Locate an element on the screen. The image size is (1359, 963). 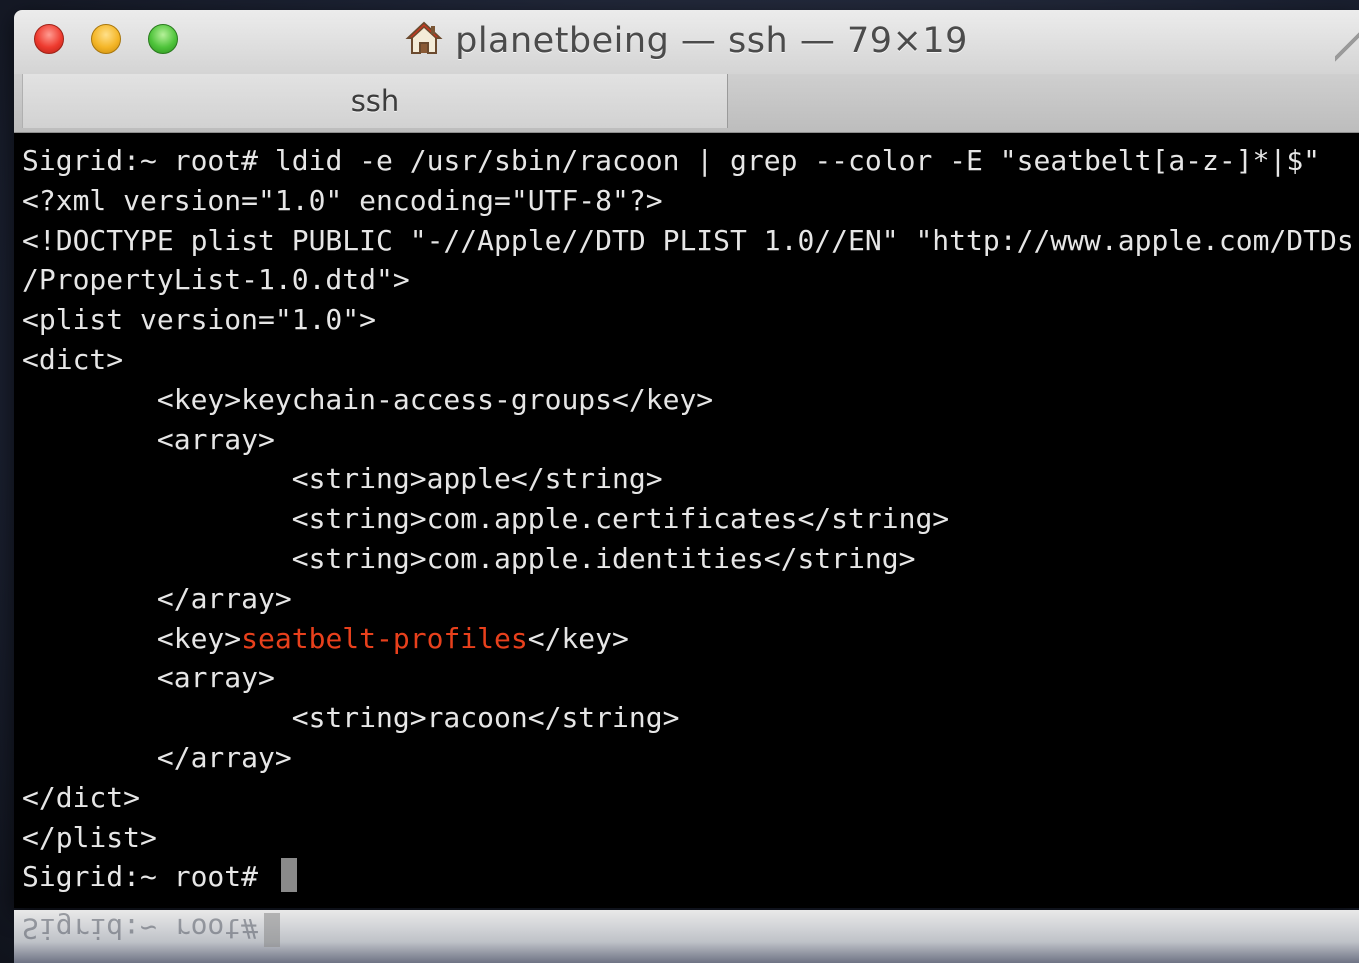
output-line: <dict> is located at coordinates (73, 359).